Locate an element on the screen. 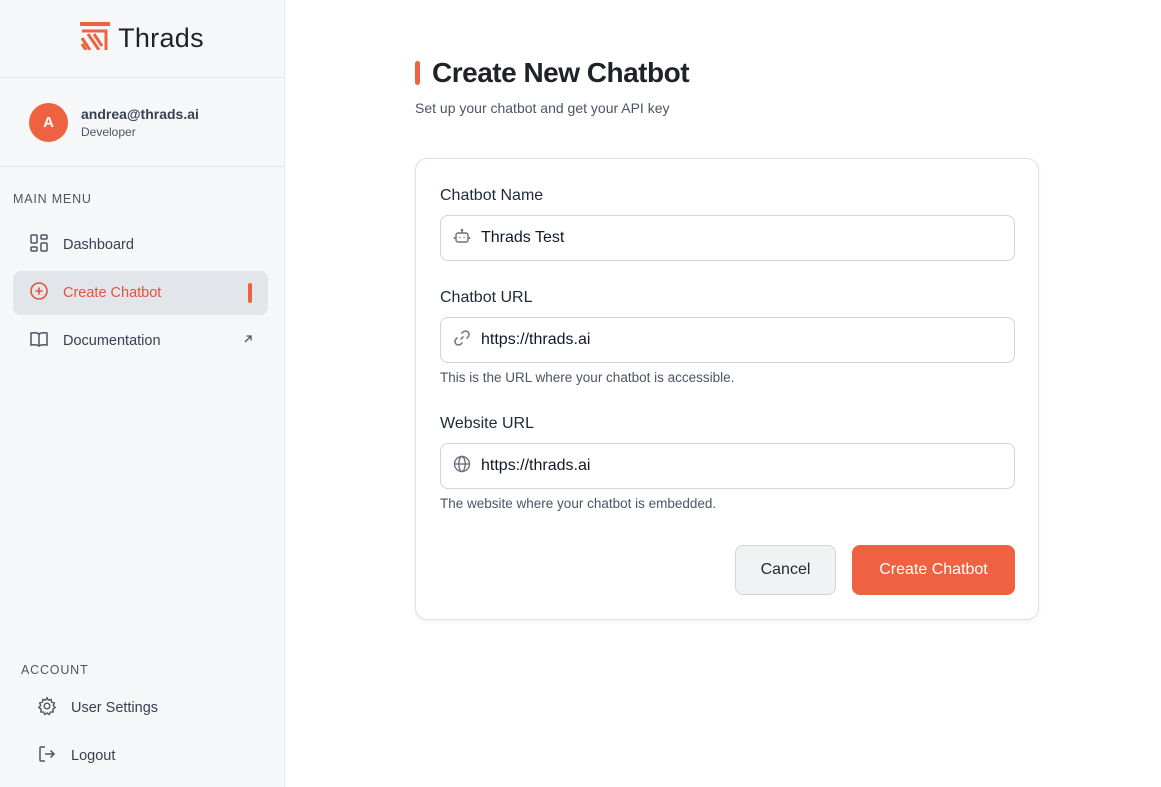  sidebar-item-user-settings: User Settings is located at coordinates (144, 708).